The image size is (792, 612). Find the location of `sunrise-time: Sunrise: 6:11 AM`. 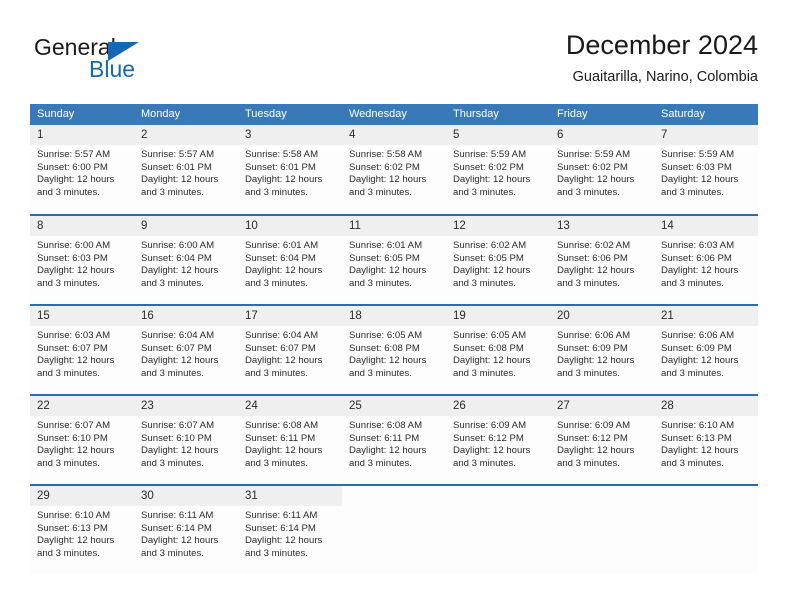

sunrise-time: Sunrise: 6:11 AM is located at coordinates (281, 515).